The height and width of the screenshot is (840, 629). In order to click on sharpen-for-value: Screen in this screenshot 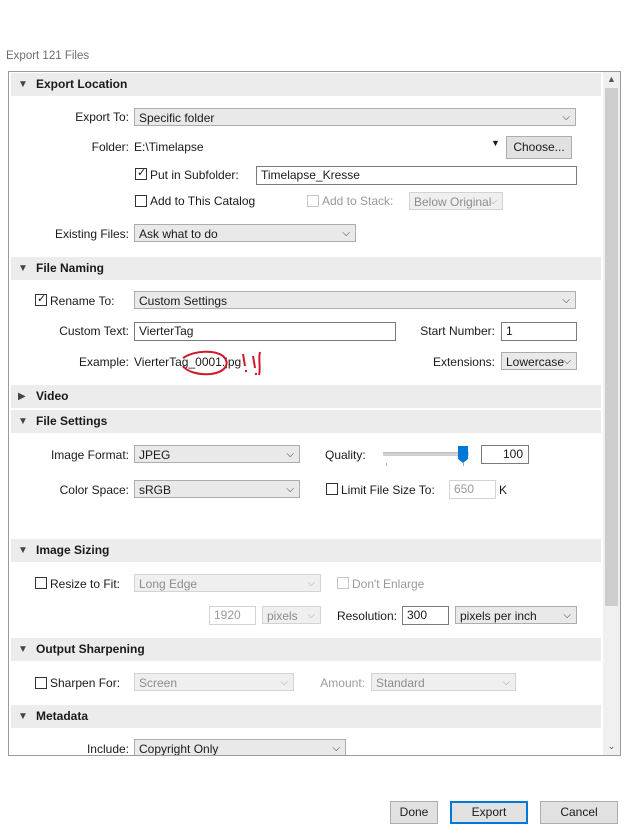, I will do `click(158, 683)`.